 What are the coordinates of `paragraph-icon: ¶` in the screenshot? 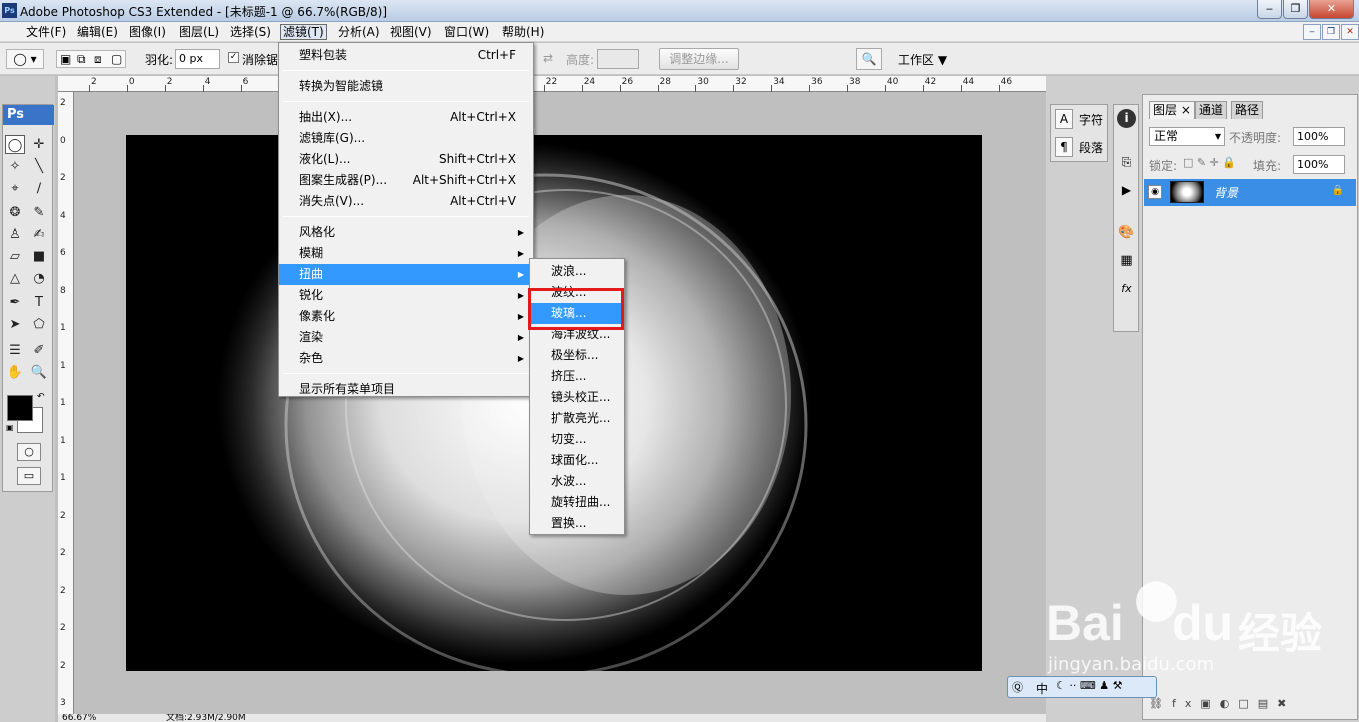 It's located at (1064, 147).